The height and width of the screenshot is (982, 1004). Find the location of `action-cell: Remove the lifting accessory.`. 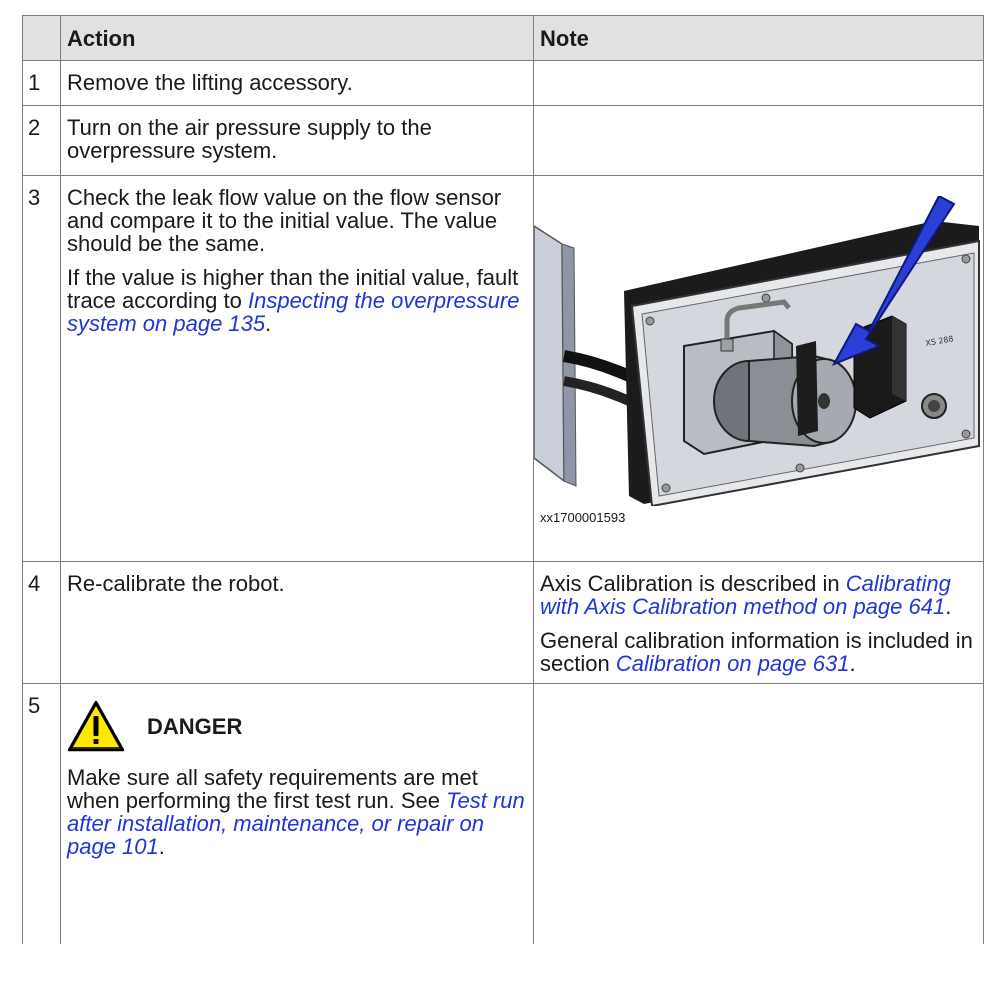

action-cell: Remove the lifting accessory. is located at coordinates (297, 83).